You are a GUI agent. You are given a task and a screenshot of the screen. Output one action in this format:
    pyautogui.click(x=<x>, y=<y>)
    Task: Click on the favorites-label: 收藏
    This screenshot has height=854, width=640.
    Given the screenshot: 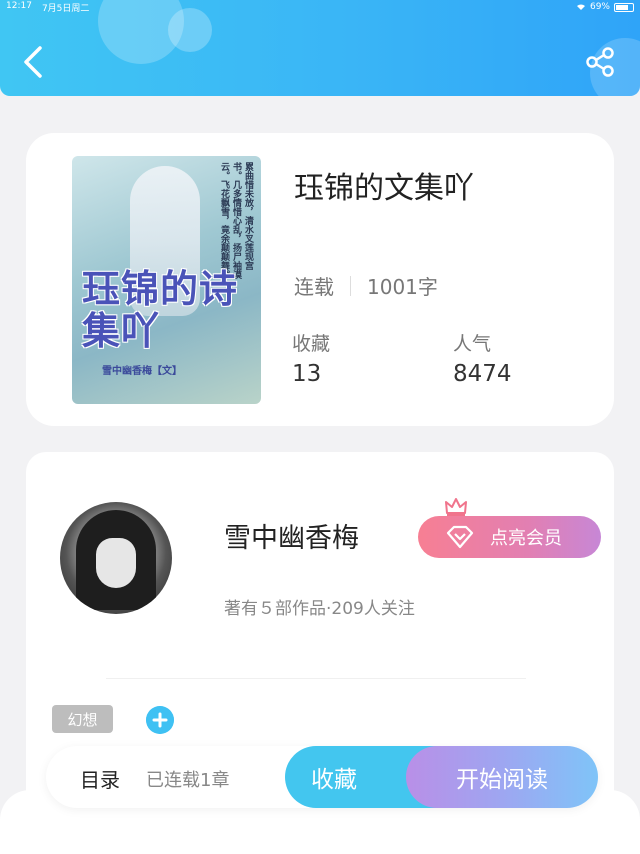 What is the action you would take?
    pyautogui.click(x=311, y=344)
    